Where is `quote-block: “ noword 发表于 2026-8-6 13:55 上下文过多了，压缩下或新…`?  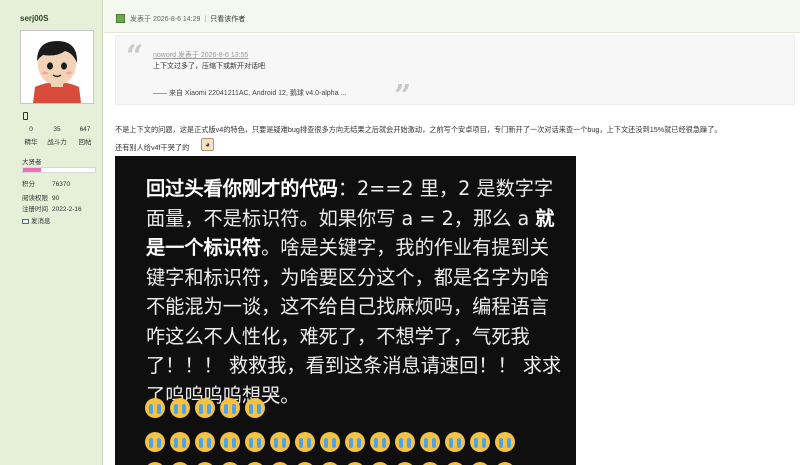 quote-block: “ noword 发表于 2026-8-6 13:55 上下文过多了，压缩下或新… is located at coordinates (455, 73).